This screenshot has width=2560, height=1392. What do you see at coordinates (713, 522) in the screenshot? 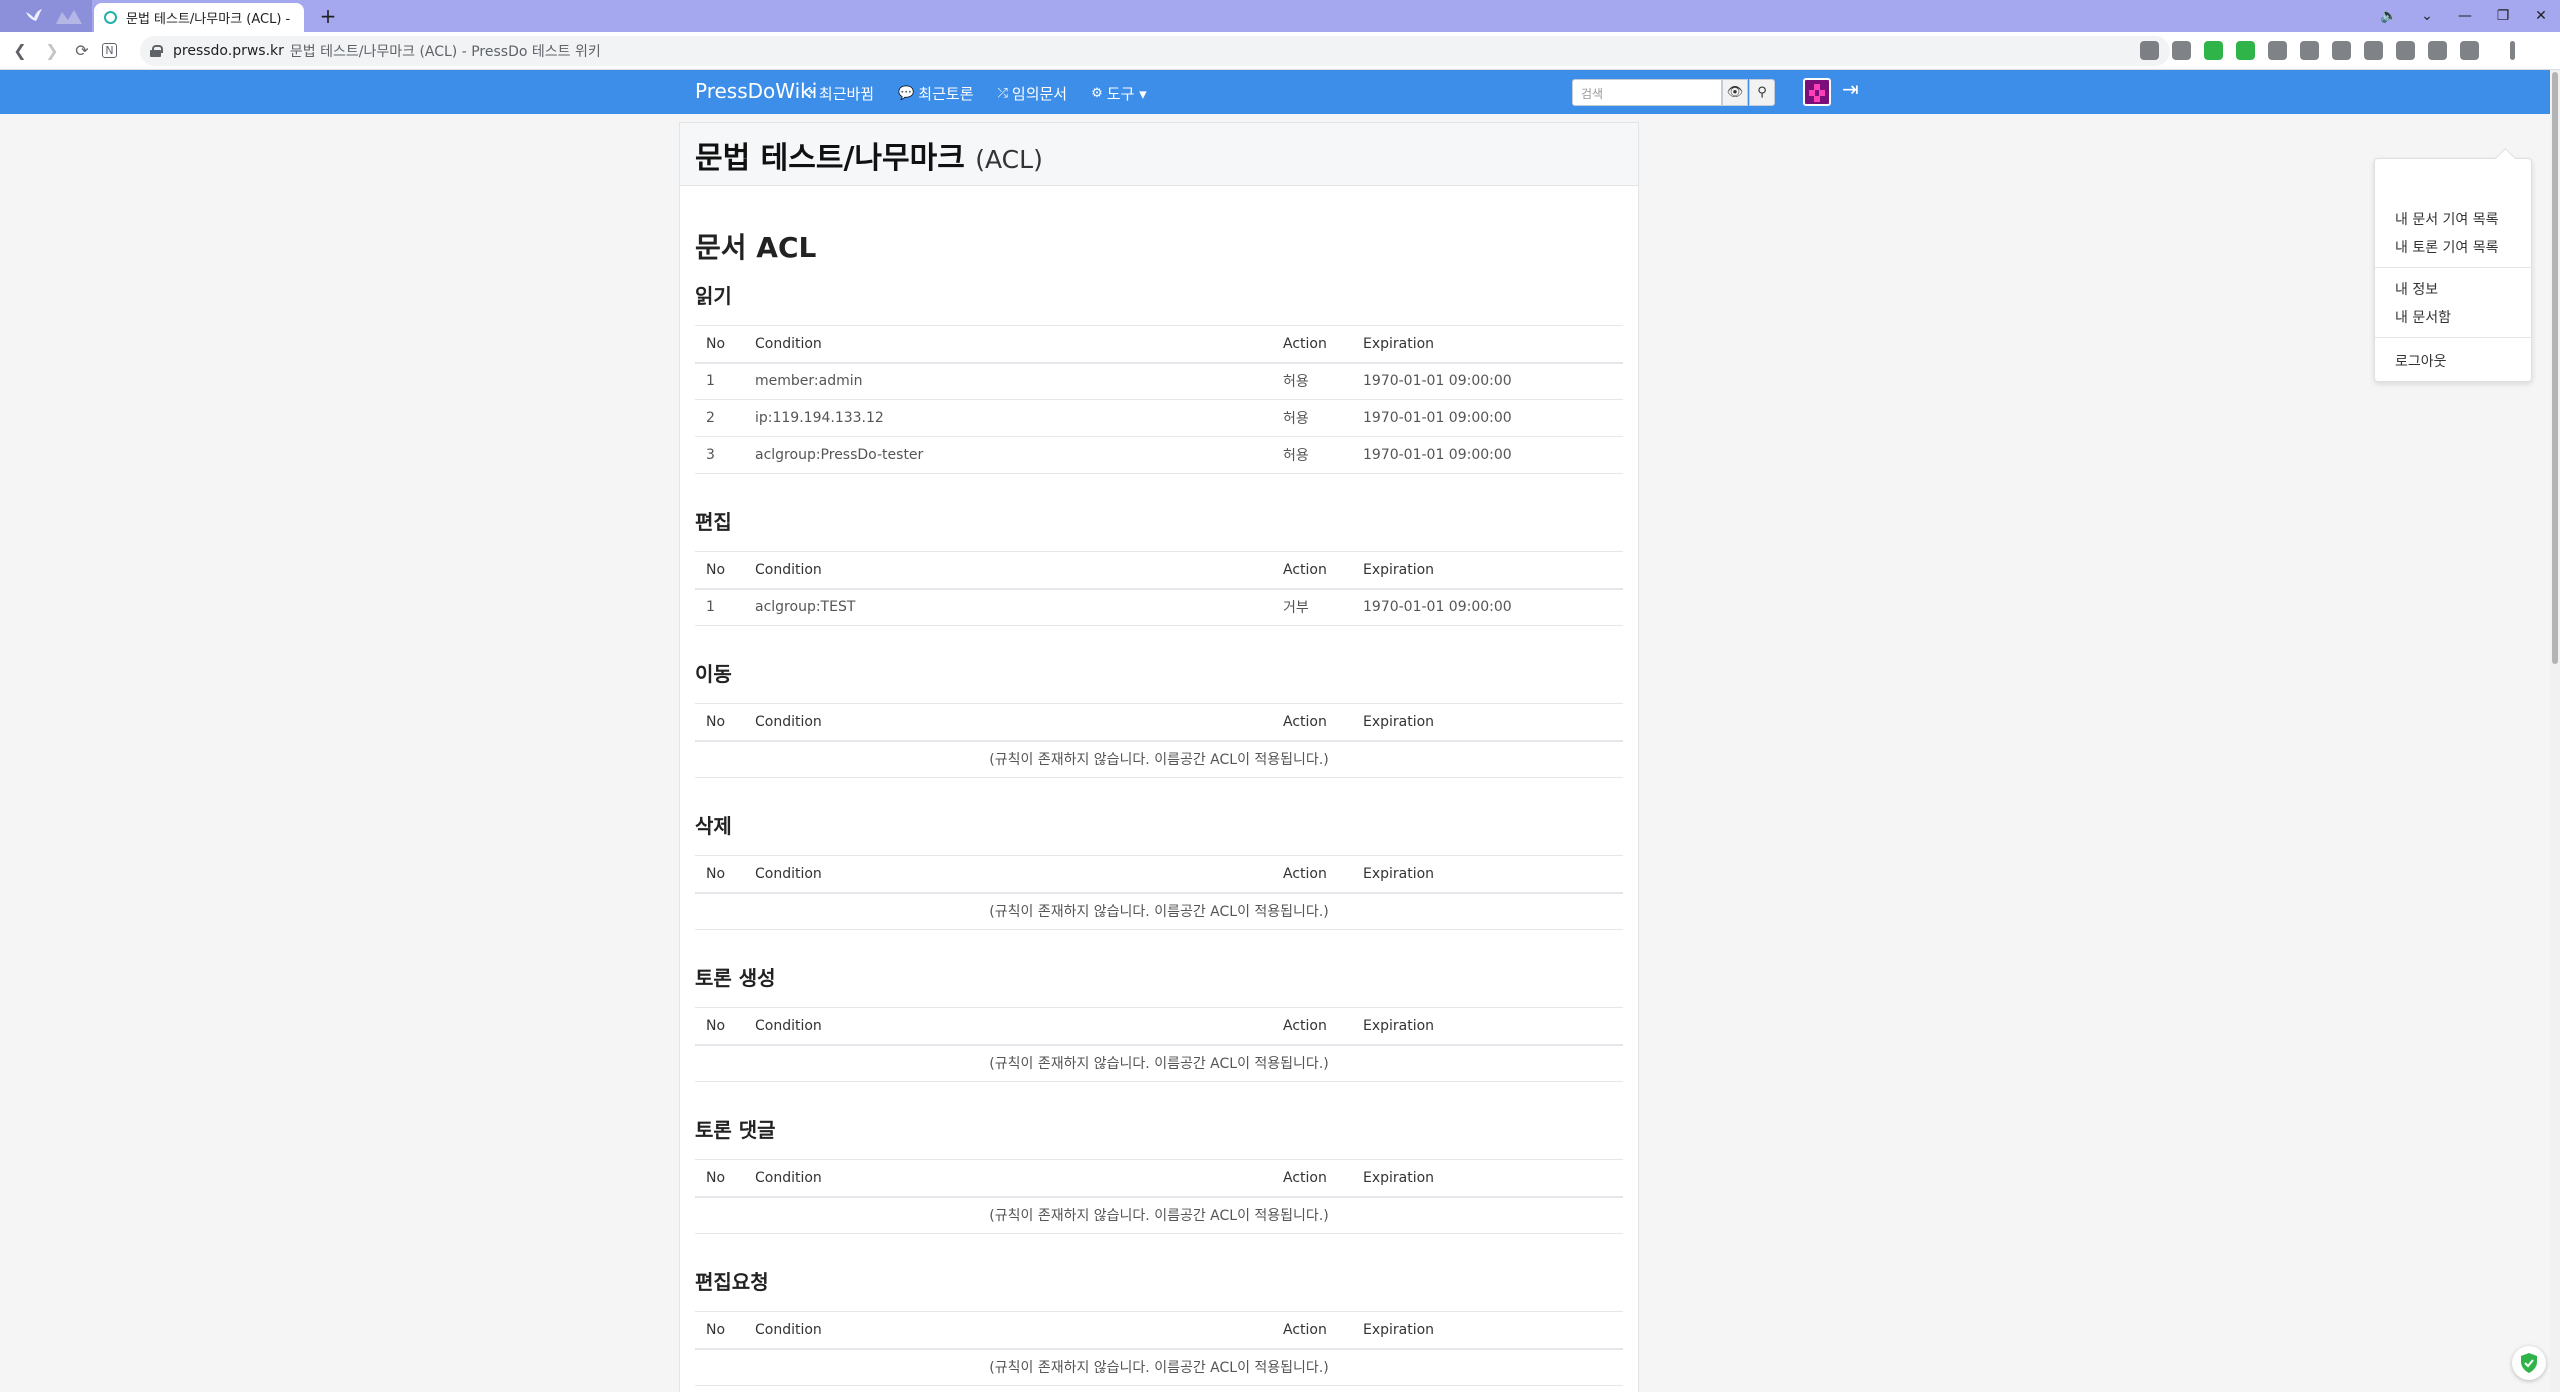
I see `section-title: 편집` at bounding box center [713, 522].